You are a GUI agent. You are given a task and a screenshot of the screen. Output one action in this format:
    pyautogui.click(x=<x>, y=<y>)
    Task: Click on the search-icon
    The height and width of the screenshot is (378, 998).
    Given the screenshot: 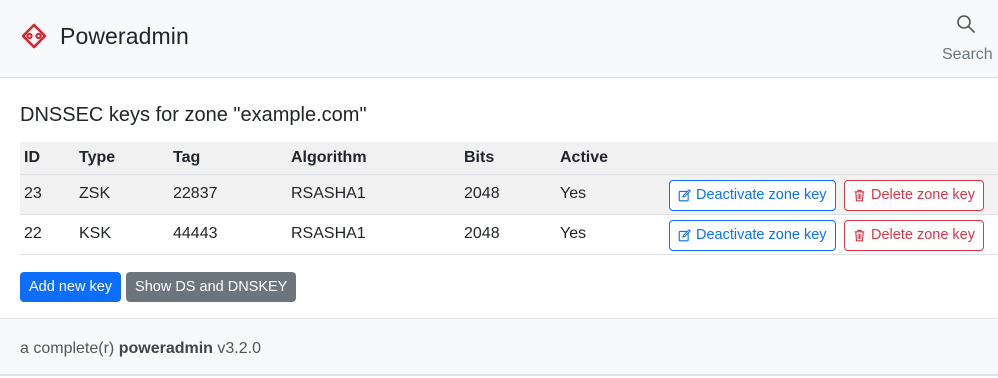 What is the action you would take?
    pyautogui.click(x=966, y=24)
    